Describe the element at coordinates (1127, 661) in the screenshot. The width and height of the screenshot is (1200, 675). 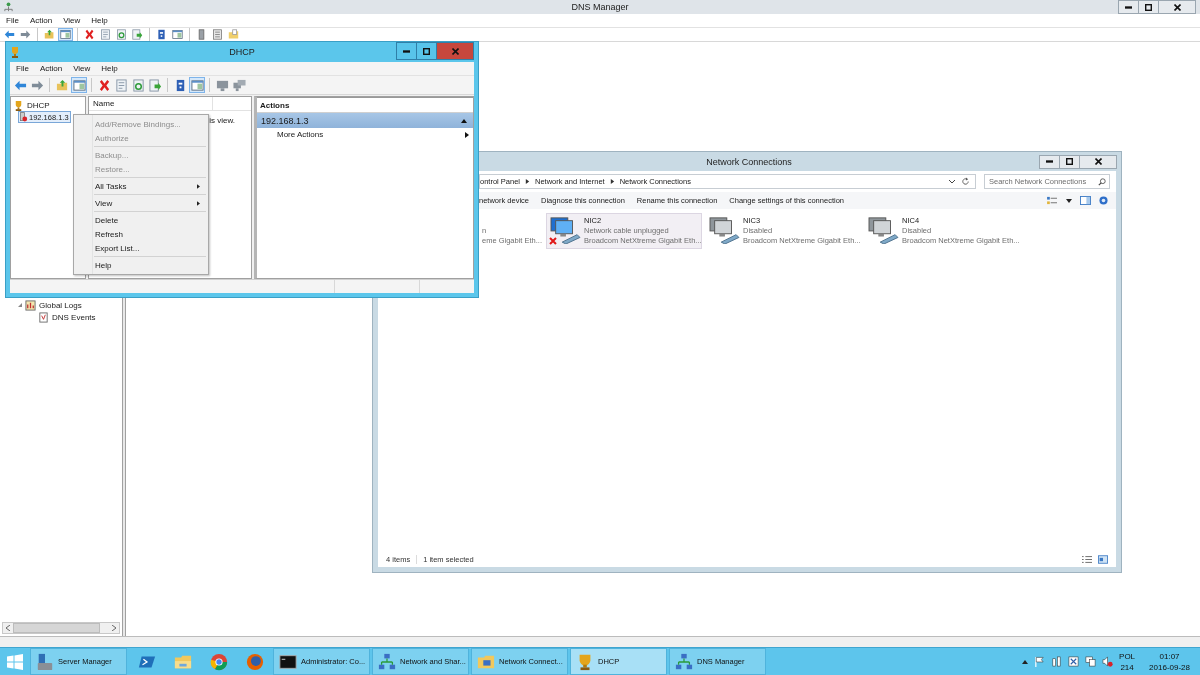
I see `language-indicator: POL 214` at that location.